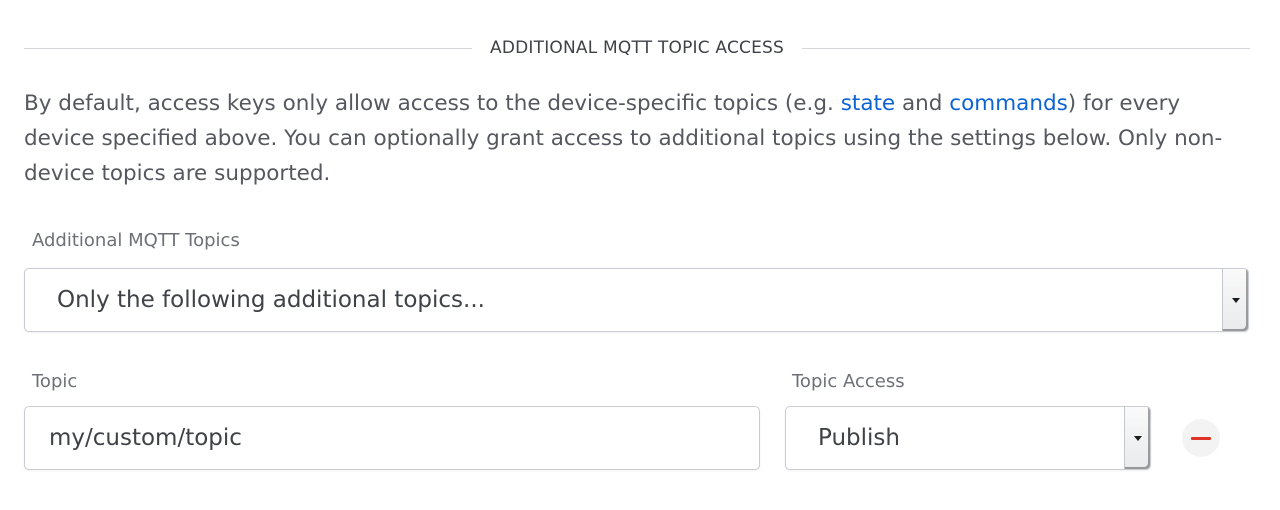 This screenshot has height=510, width=1280. I want to click on minus-icon, so click(1201, 438).